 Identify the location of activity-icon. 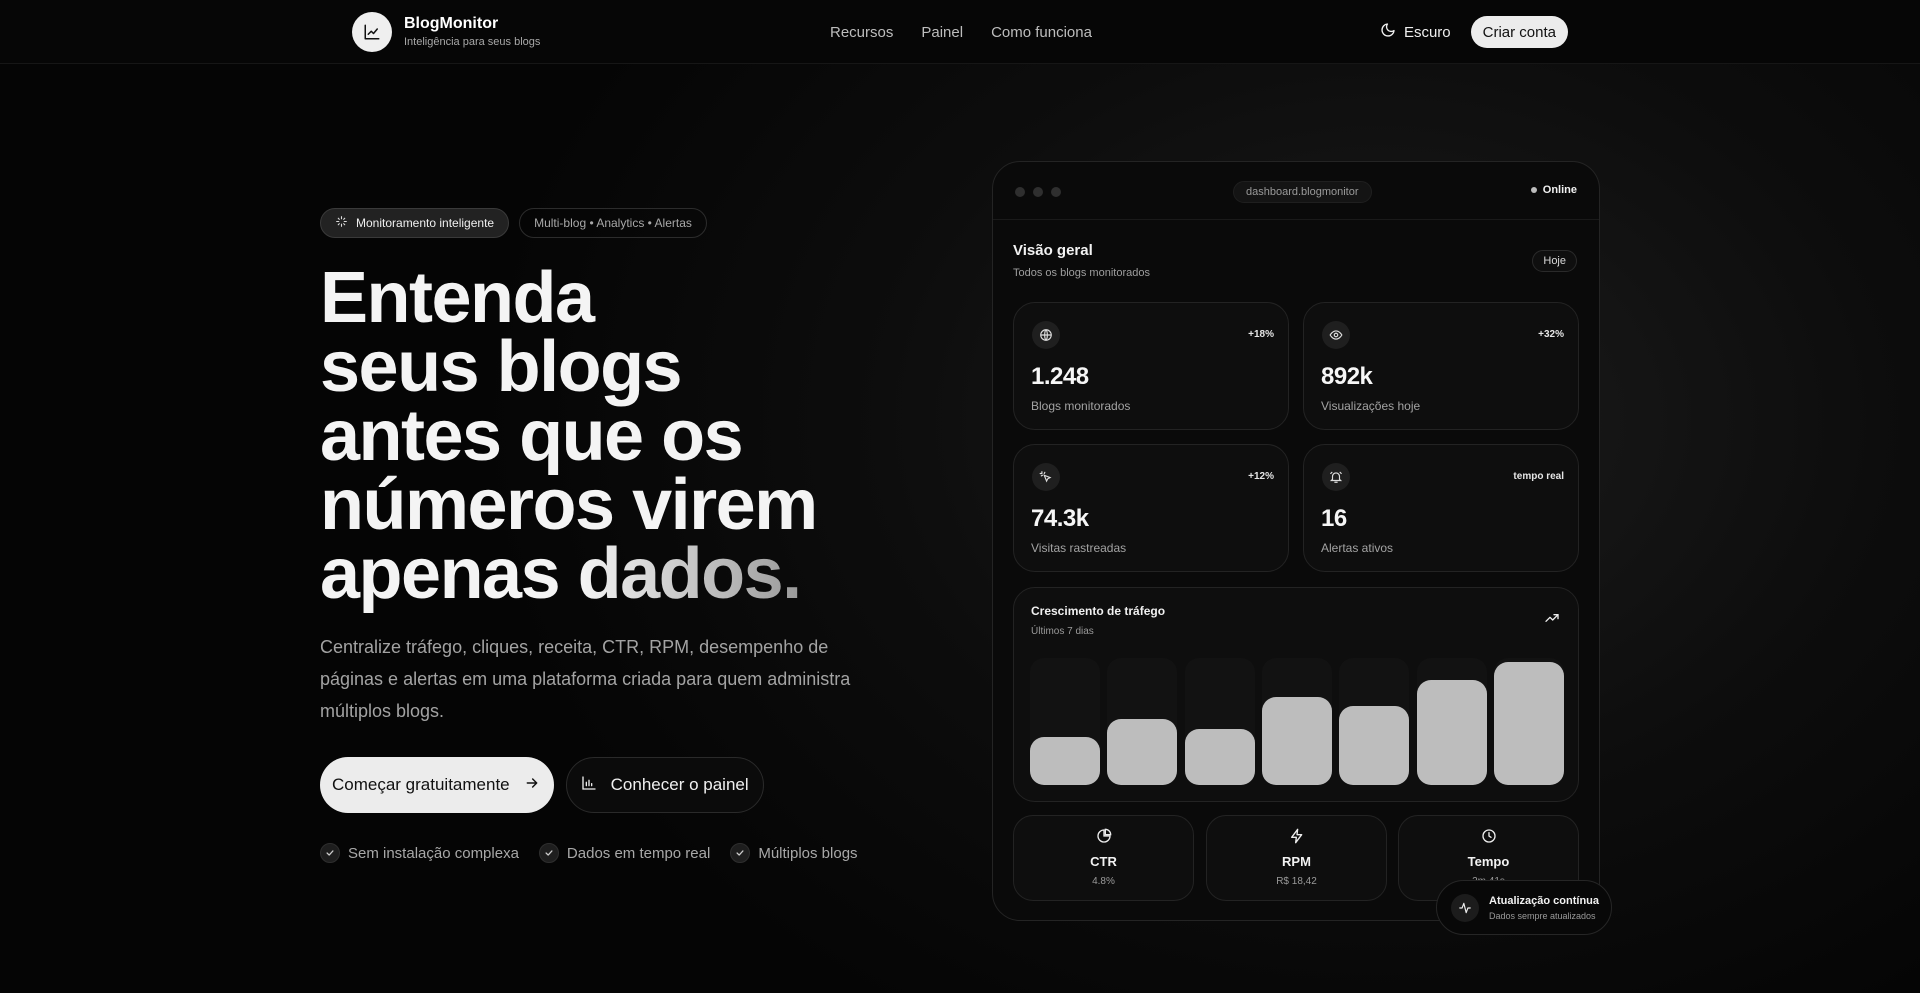
(1465, 907).